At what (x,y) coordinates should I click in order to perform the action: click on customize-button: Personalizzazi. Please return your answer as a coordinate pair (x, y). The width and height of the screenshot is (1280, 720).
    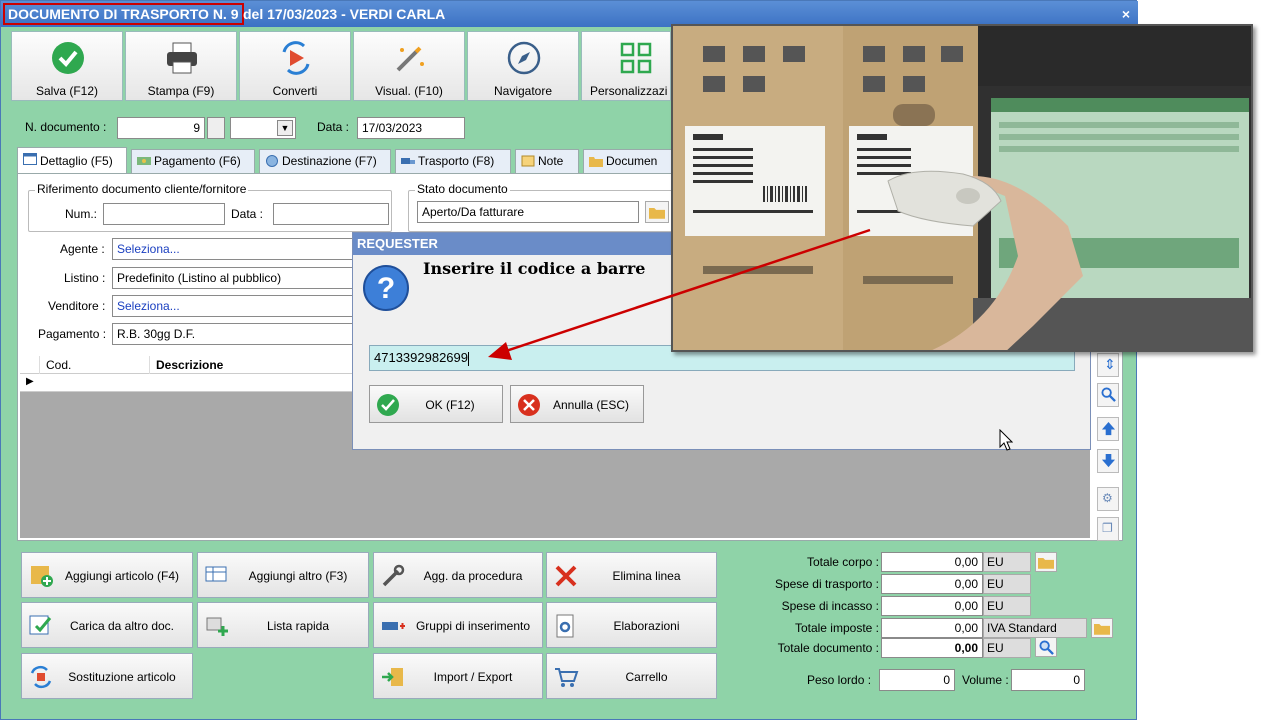
    Looking at the image, I should click on (626, 66).